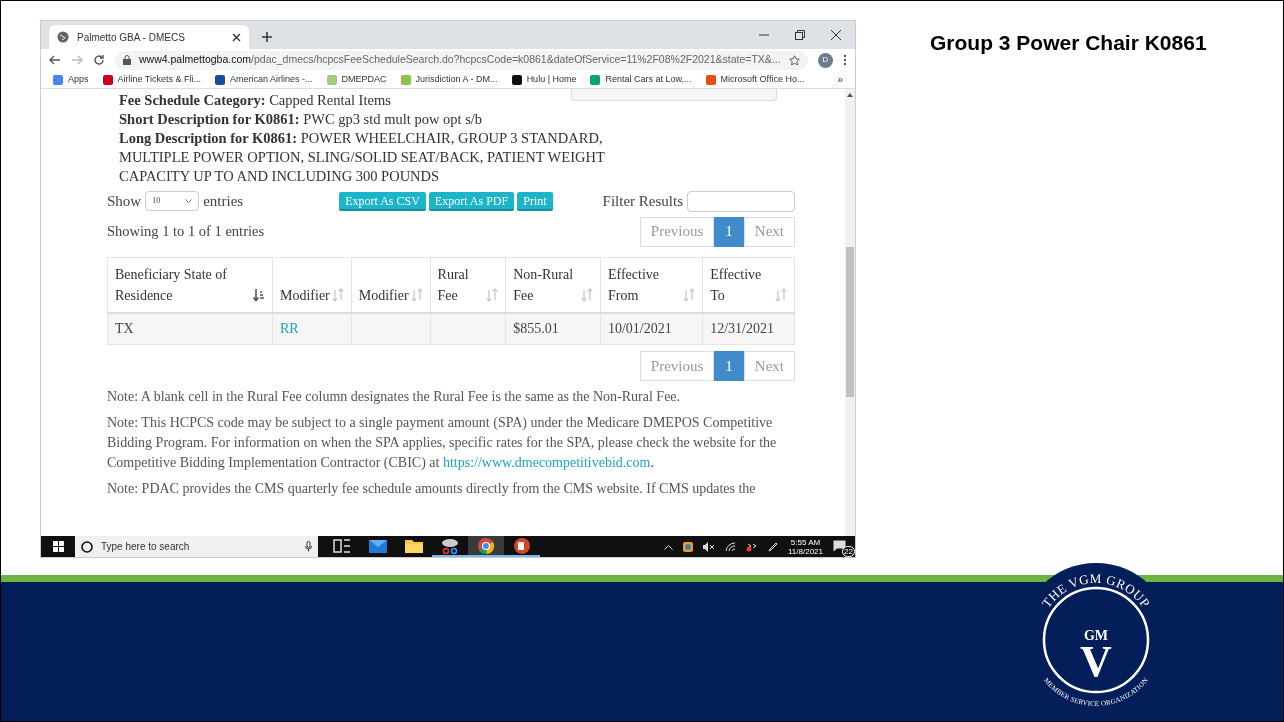 This screenshot has width=1284, height=722. Describe the element at coordinates (356, 79) in the screenshot. I see `bookmark: DMEPDAC` at that location.